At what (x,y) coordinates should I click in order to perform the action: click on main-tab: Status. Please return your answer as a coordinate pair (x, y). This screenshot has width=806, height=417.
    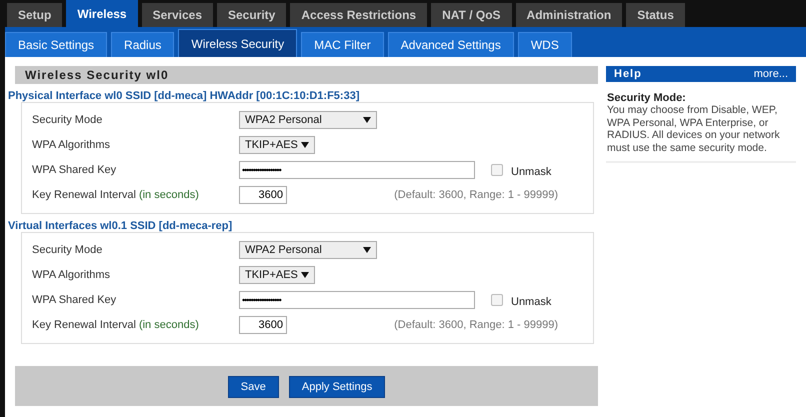
    Looking at the image, I should click on (655, 15).